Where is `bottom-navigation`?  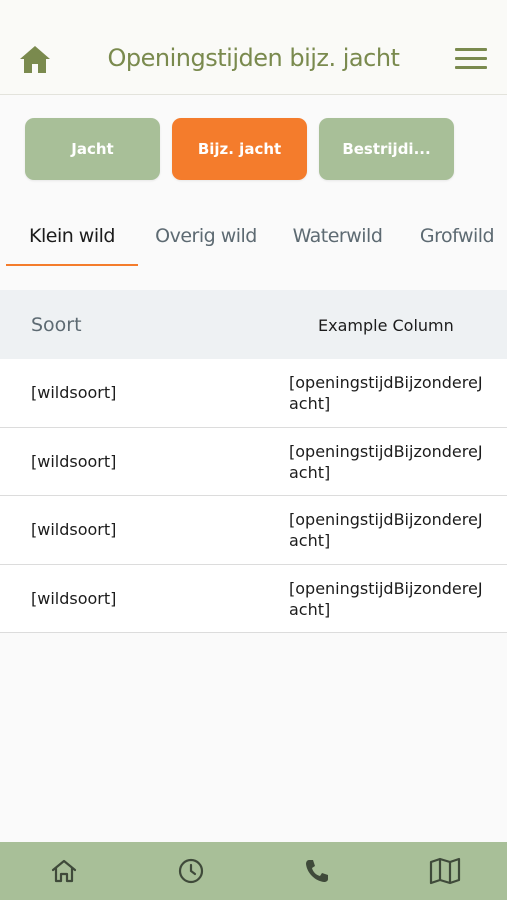 bottom-navigation is located at coordinates (253, 871).